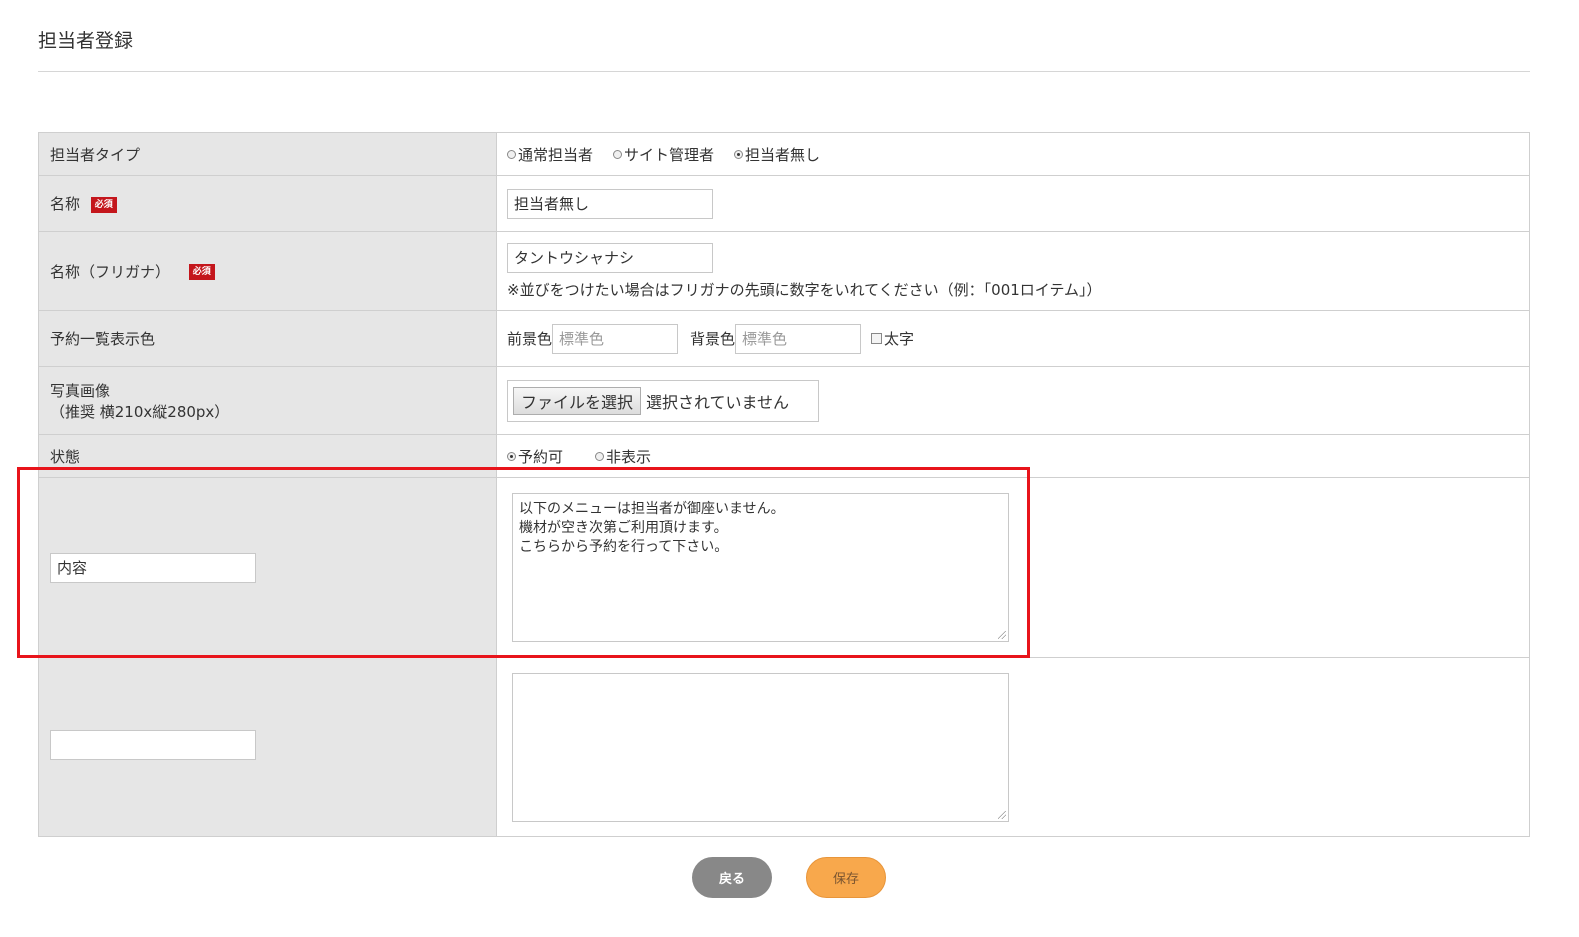  I want to click on photo-label: 写真画像, so click(80, 390).